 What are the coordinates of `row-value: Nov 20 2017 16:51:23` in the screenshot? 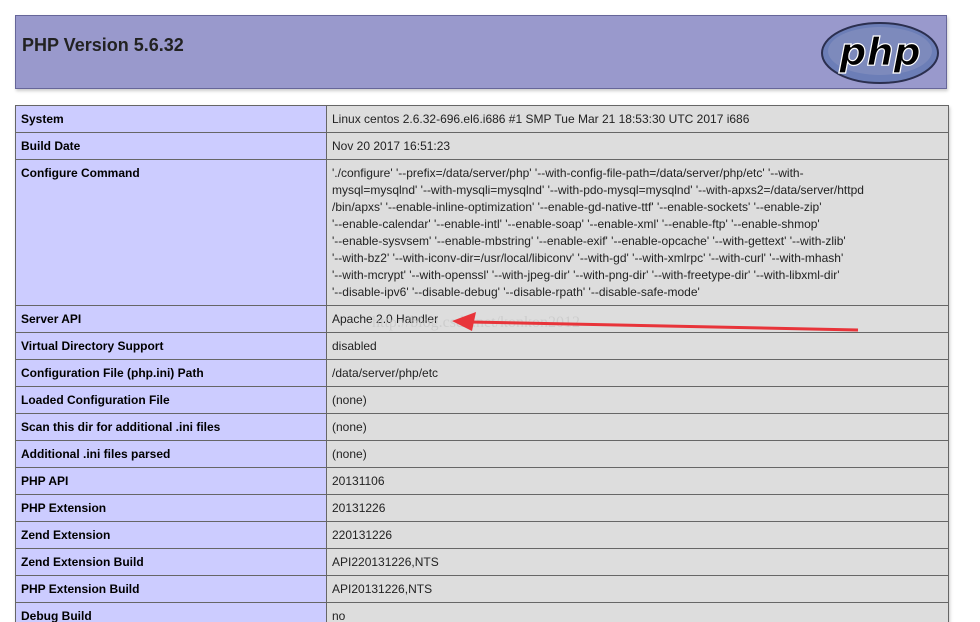 It's located at (637, 146).